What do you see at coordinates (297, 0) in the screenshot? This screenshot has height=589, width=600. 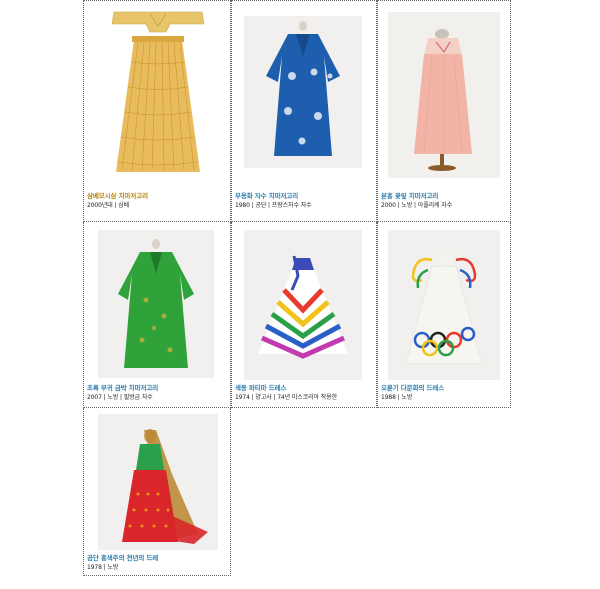 I see `table-top-border` at bounding box center [297, 0].